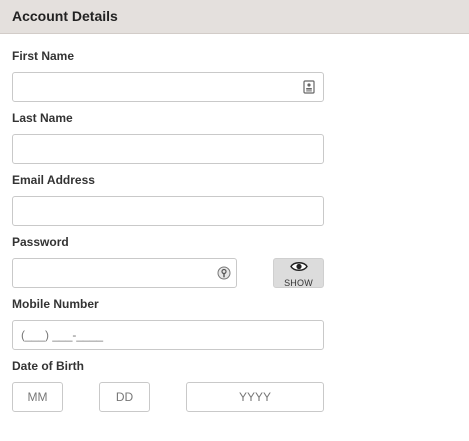 The height and width of the screenshot is (441, 469). What do you see at coordinates (53, 180) in the screenshot?
I see `email-label: Email Address` at bounding box center [53, 180].